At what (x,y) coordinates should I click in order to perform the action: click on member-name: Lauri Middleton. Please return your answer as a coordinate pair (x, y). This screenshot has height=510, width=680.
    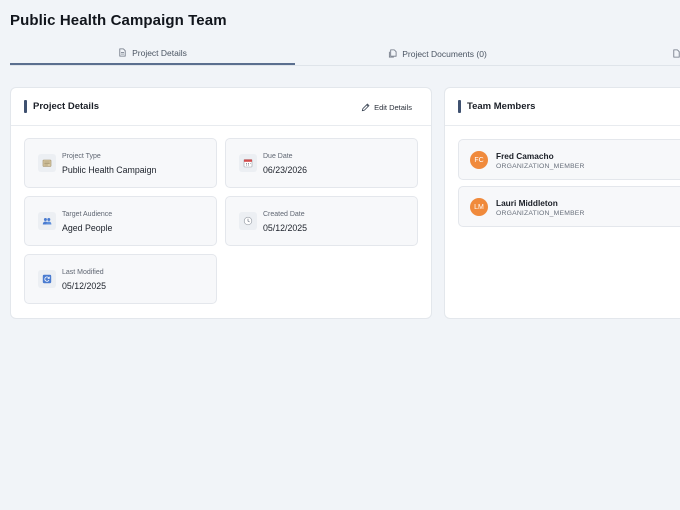
    Looking at the image, I should click on (527, 203).